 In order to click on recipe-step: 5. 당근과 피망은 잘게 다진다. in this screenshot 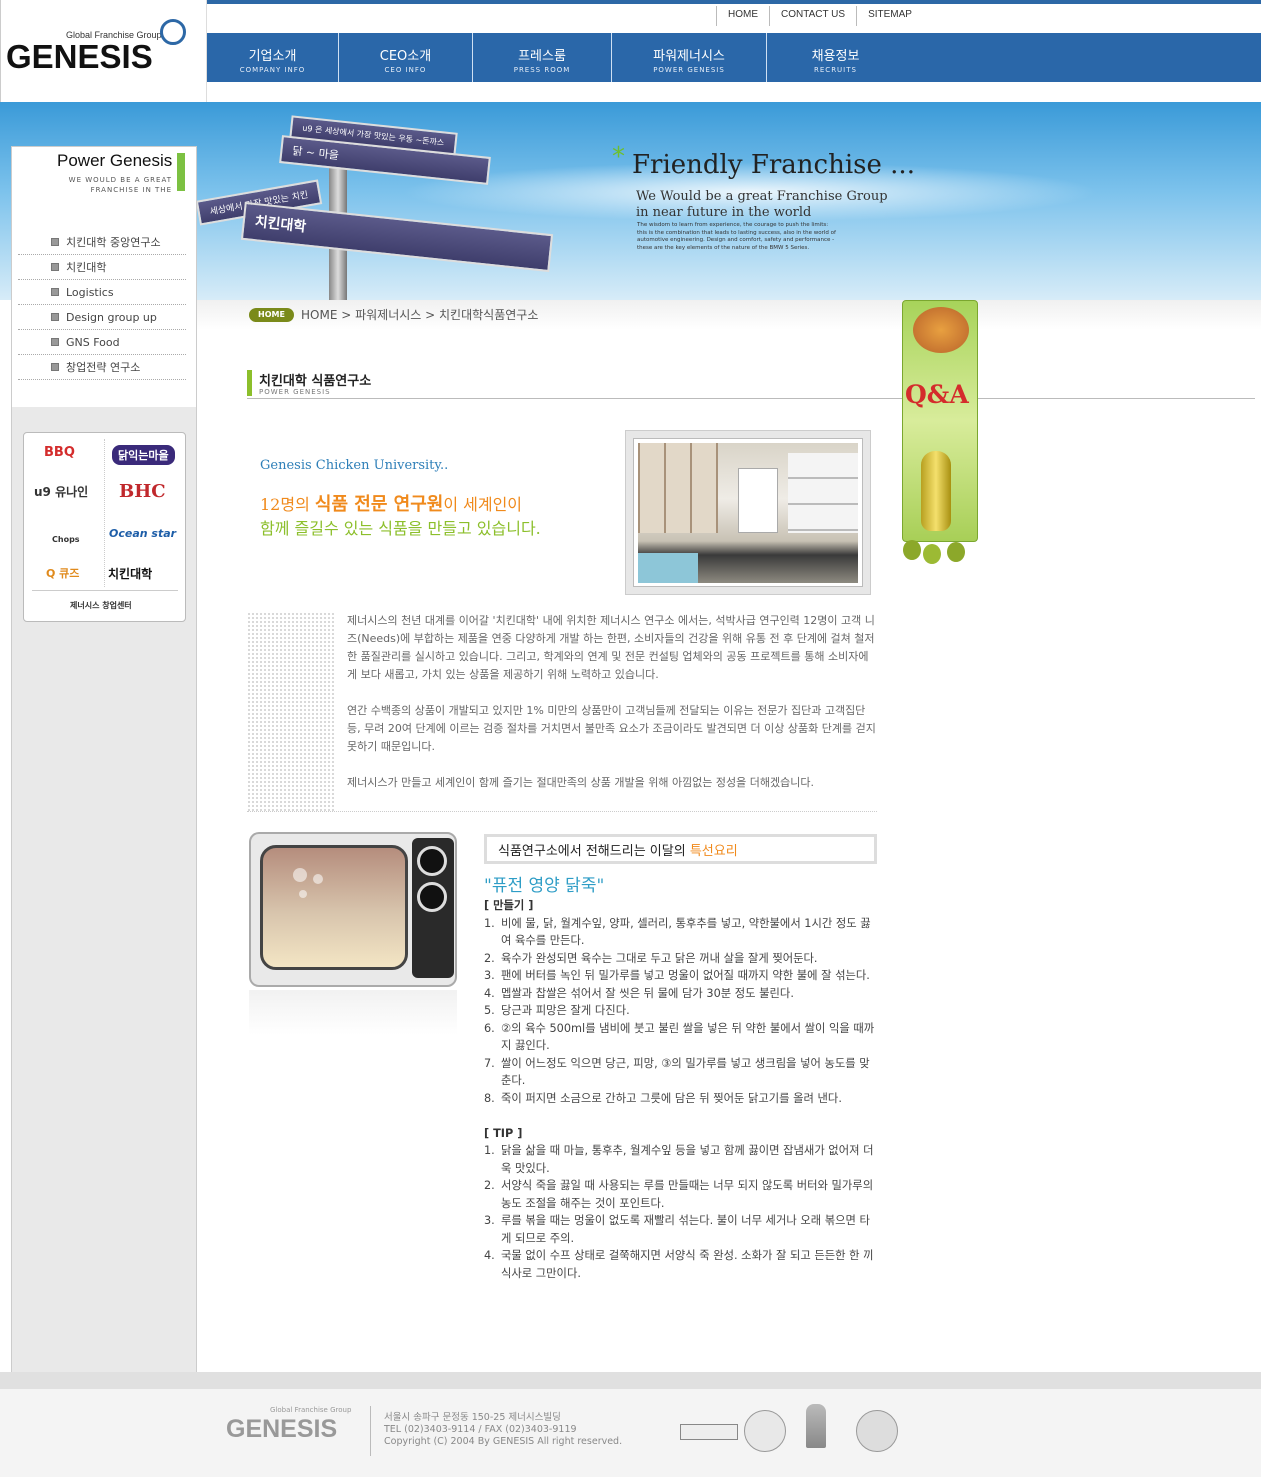, I will do `click(681, 1011)`.